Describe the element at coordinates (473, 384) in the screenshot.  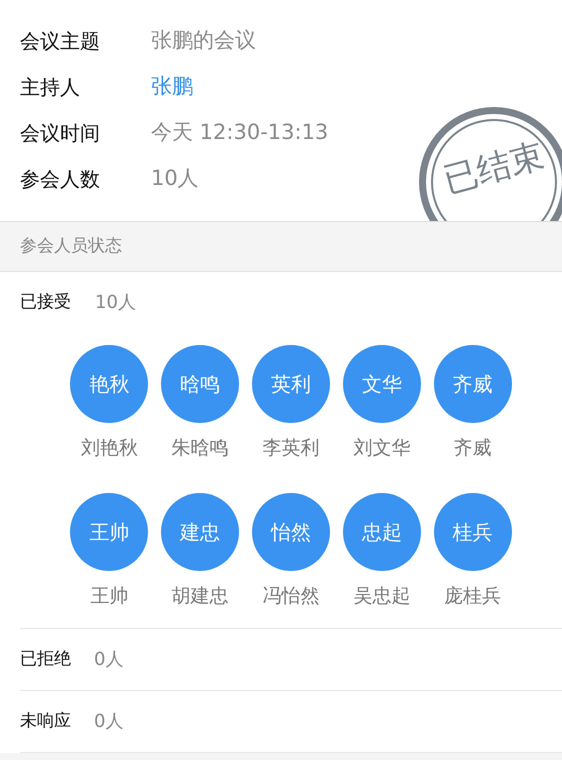
I see `avatar: 齐威` at that location.